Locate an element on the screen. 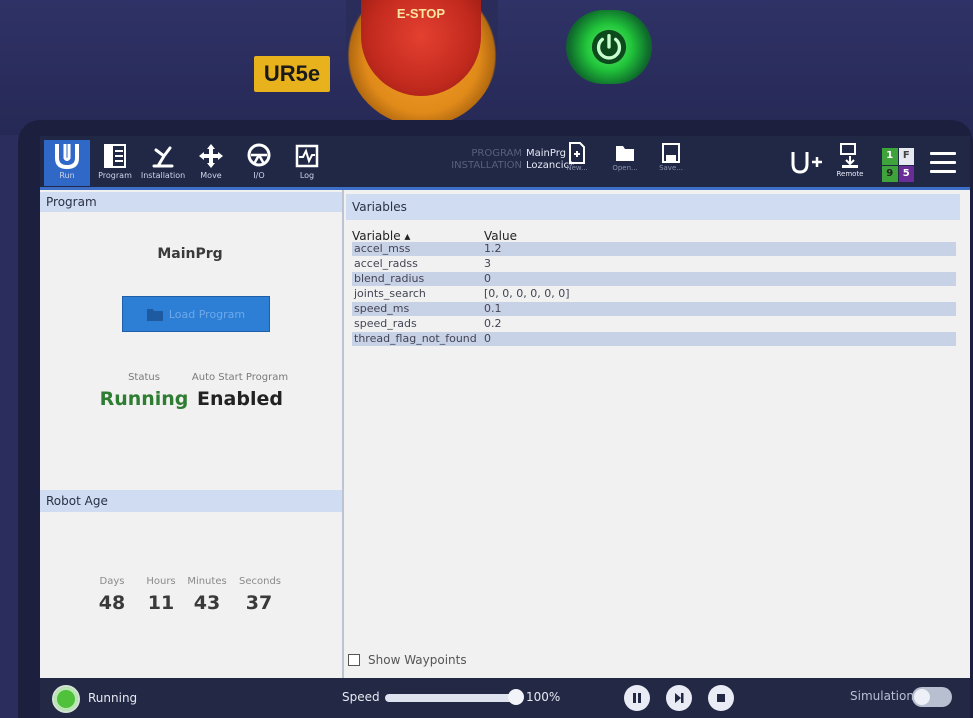 This screenshot has width=973, height=718. estop-label: E-STOP is located at coordinates (421, 13).